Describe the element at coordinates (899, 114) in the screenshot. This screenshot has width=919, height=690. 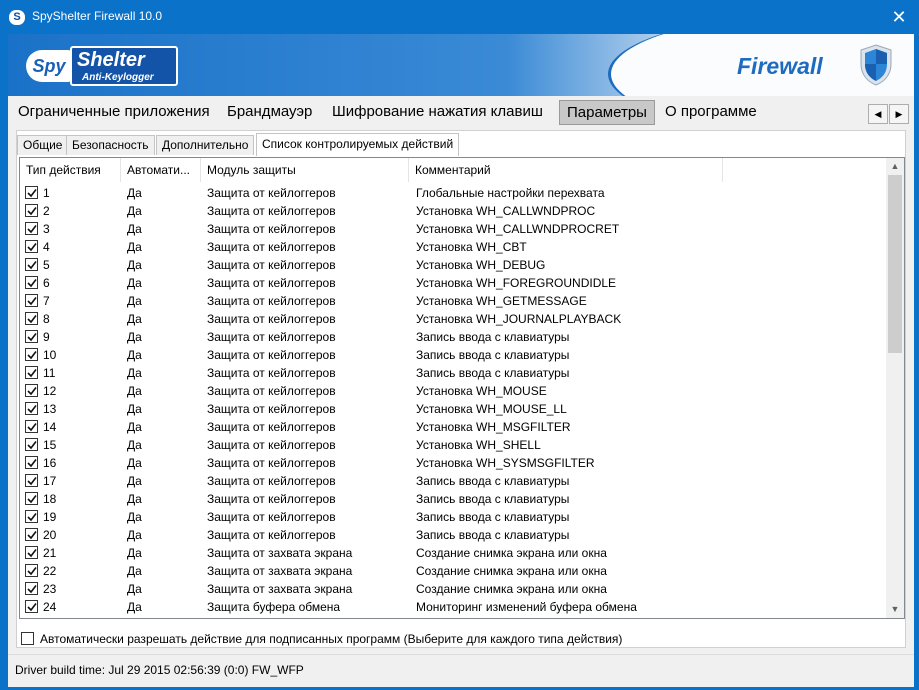
I see `scroll-right-button: ▶` at that location.